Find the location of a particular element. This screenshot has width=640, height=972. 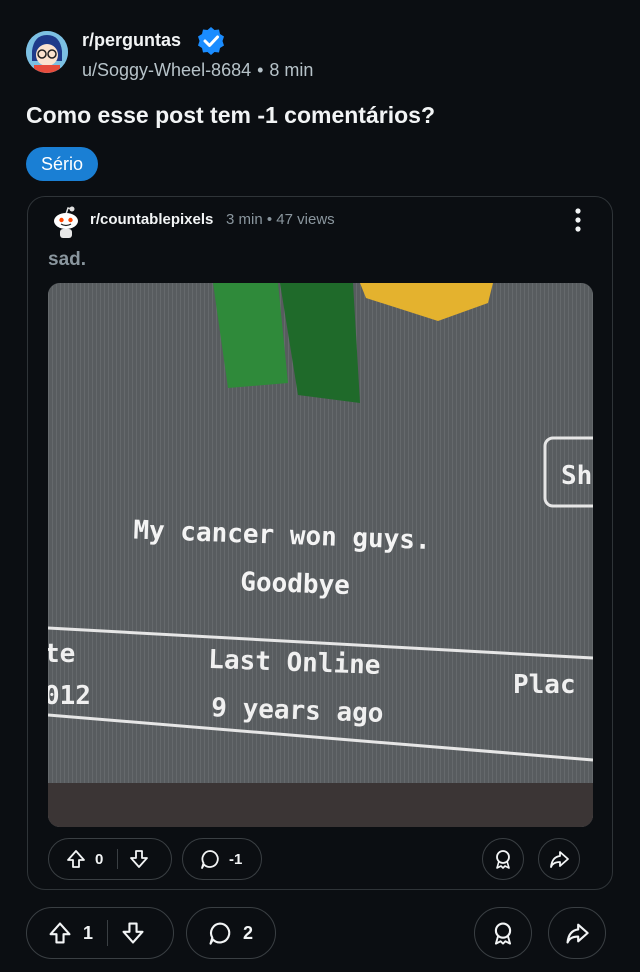

post-comments-button: 2 is located at coordinates (231, 933).